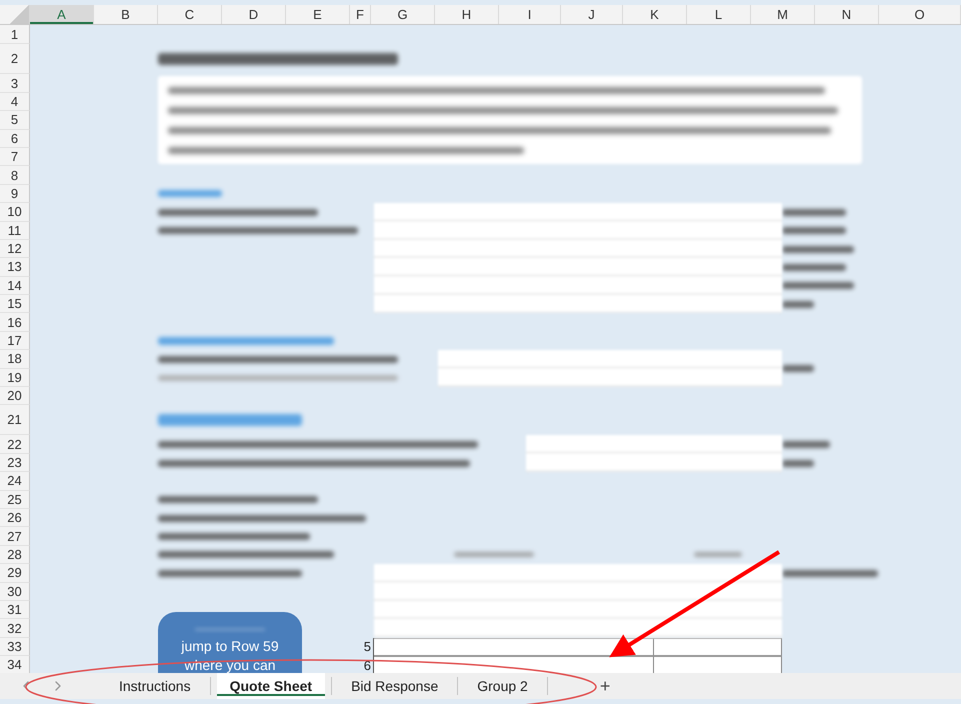 The height and width of the screenshot is (704, 961). Describe the element at coordinates (15, 139) in the screenshot. I see `row-header: 6` at that location.